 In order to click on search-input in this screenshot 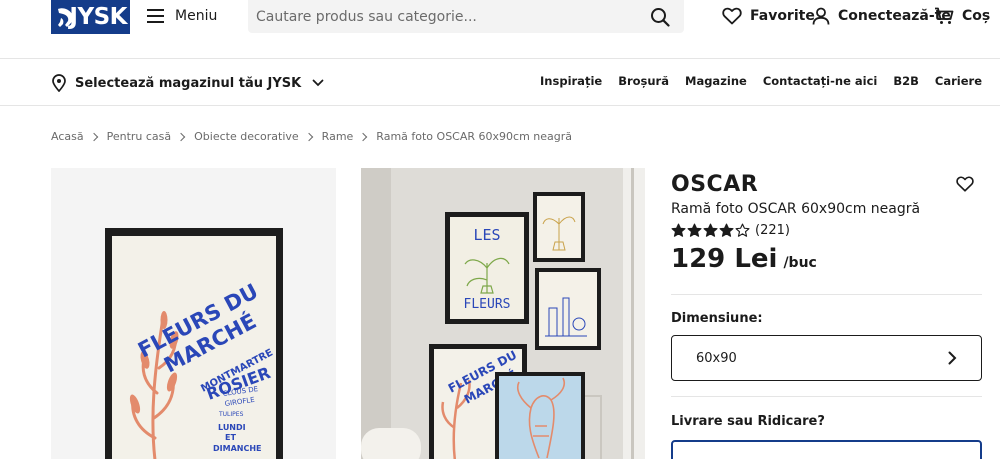, I will do `click(453, 16)`.